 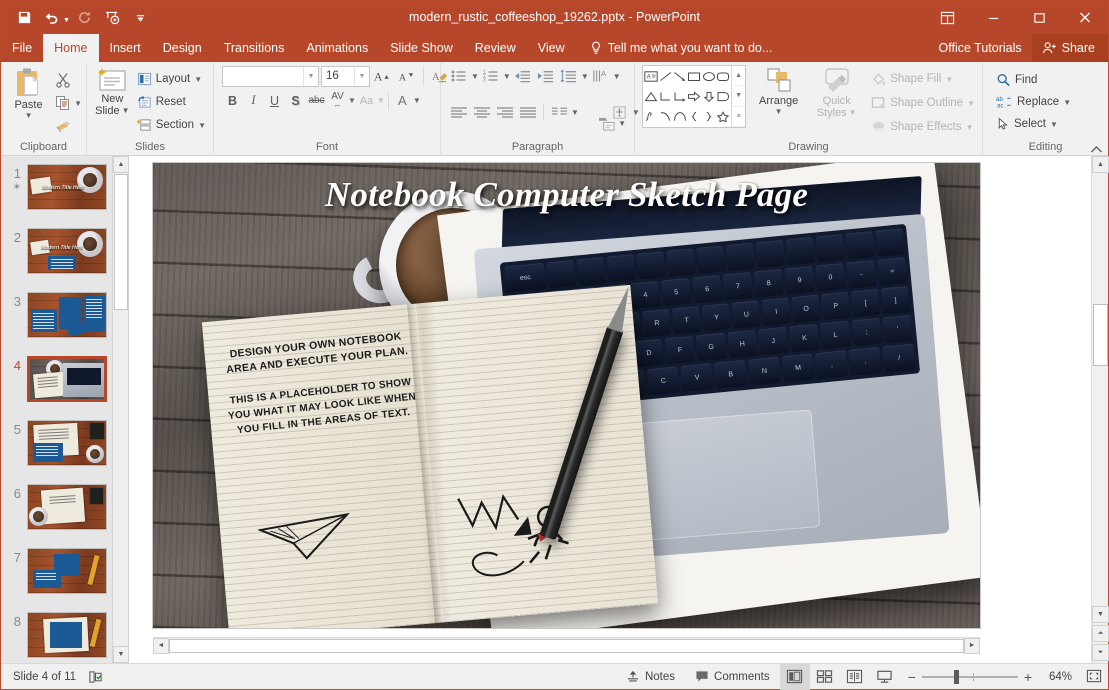 I want to click on align-center-icon, so click(x=482, y=112).